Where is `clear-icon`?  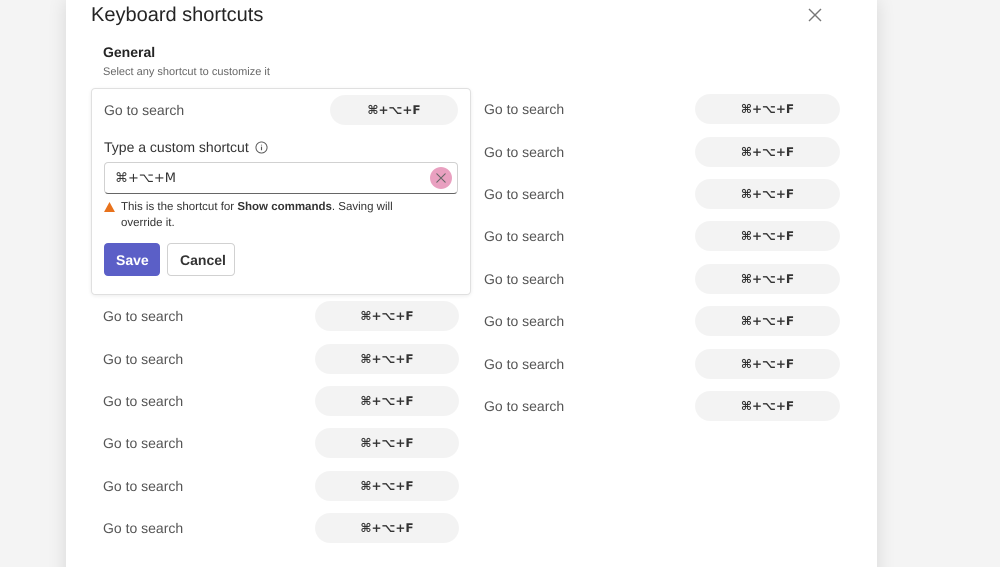 clear-icon is located at coordinates (441, 178).